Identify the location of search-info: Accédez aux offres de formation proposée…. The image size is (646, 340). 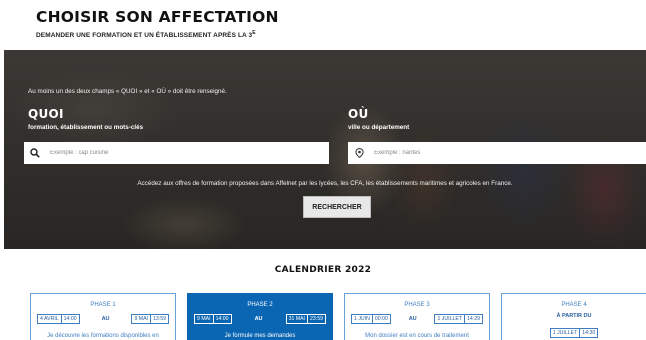
(325, 183).